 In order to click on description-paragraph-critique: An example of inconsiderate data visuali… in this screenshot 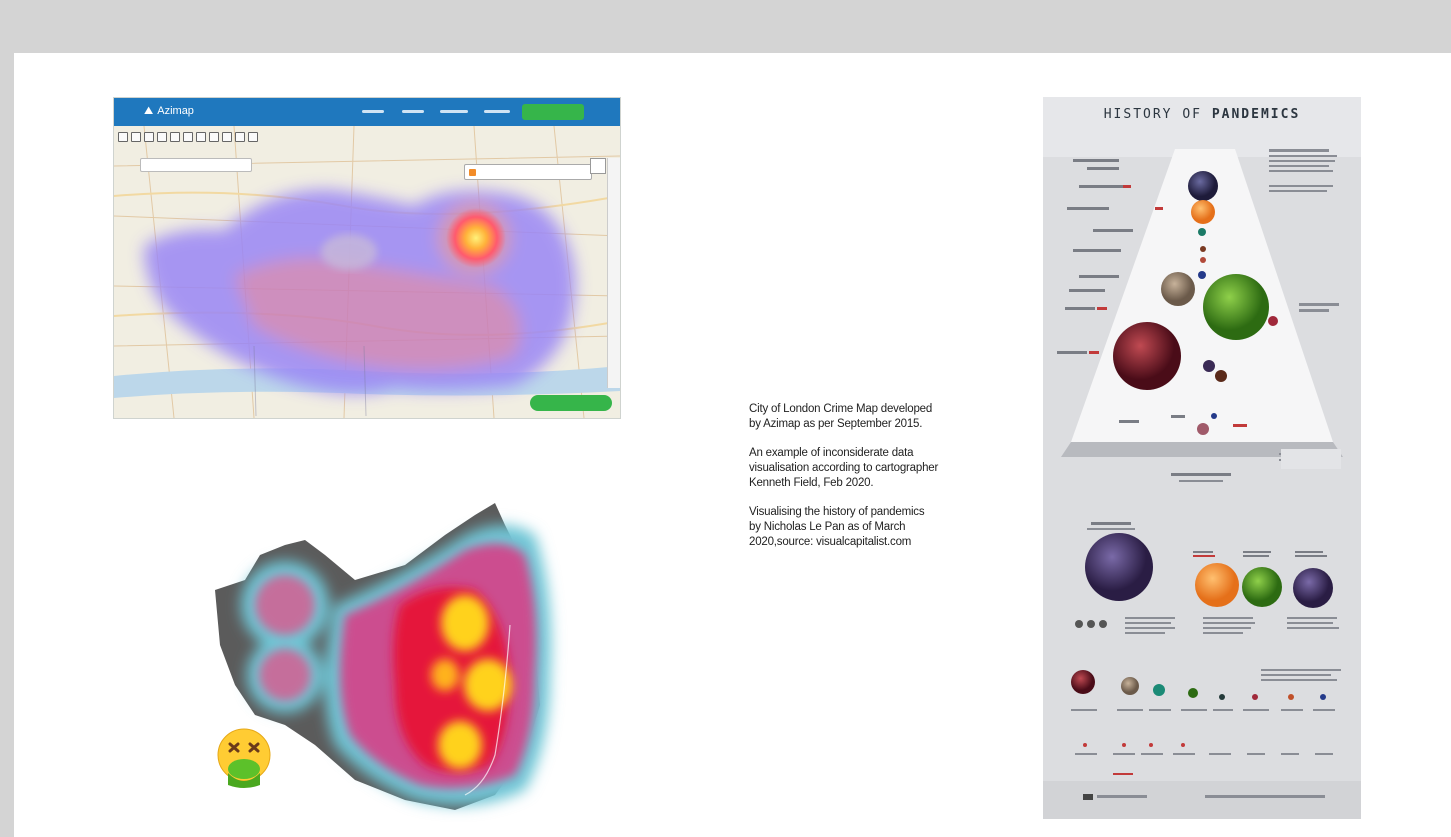, I will do `click(844, 468)`.